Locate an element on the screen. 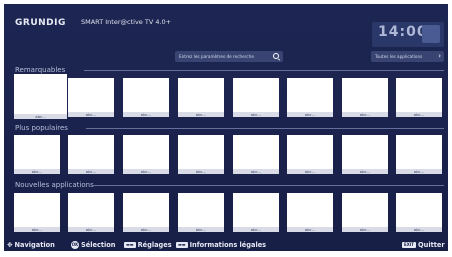 This screenshot has width=452, height=257. footer-quit: EXIT Quitter is located at coordinates (423, 245).